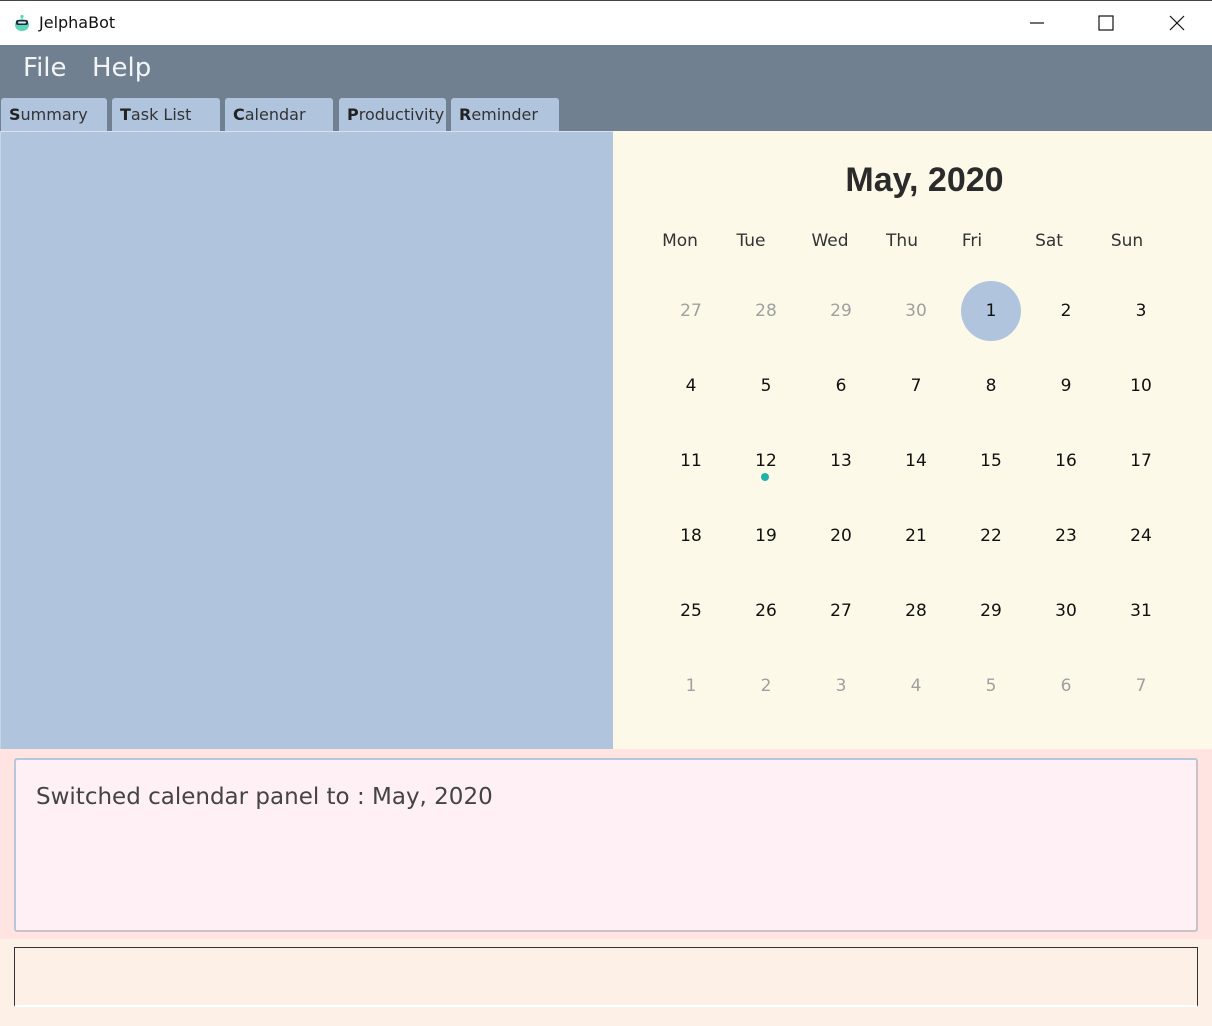 This screenshot has height=1026, width=1212. I want to click on calendar-day: 13, so click(841, 461).